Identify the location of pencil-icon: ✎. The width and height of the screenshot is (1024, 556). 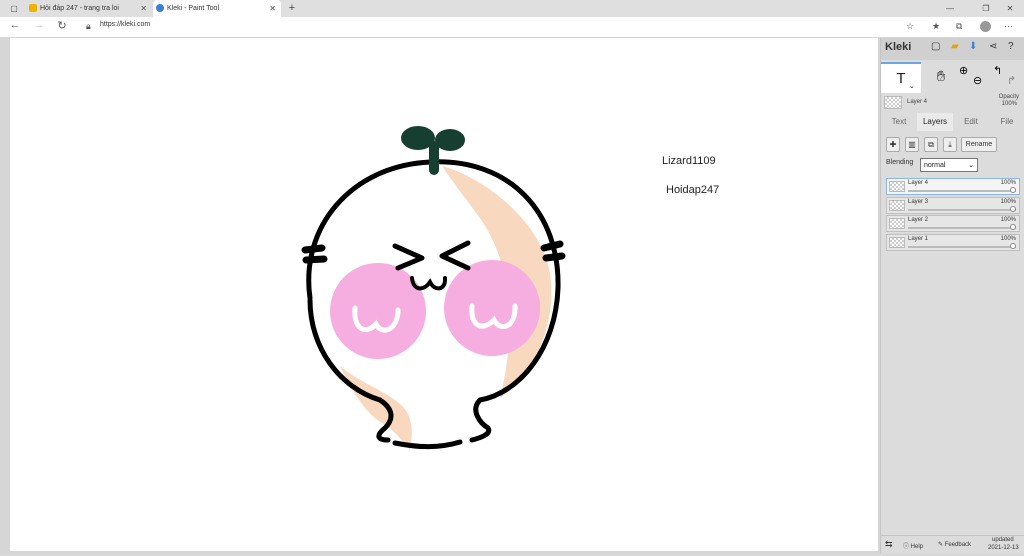
(941, 545).